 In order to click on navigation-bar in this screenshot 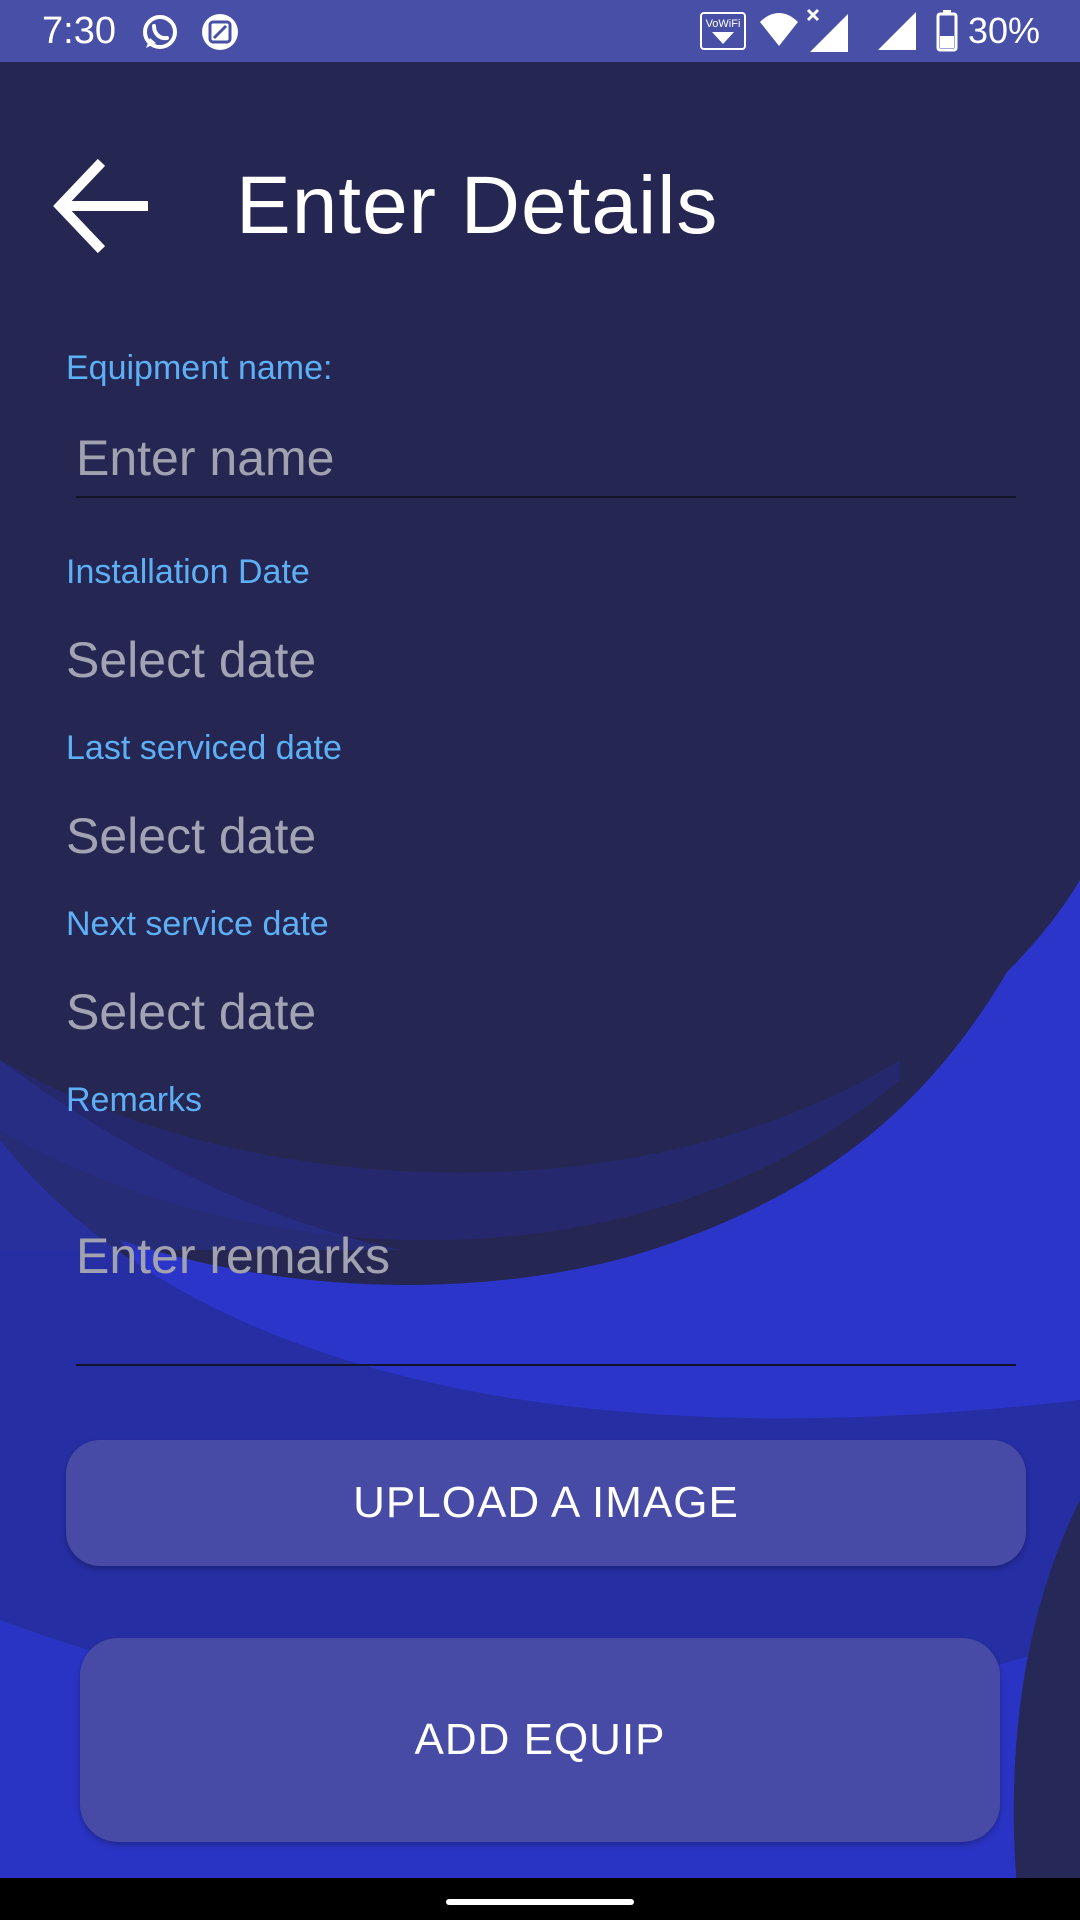, I will do `click(540, 1899)`.